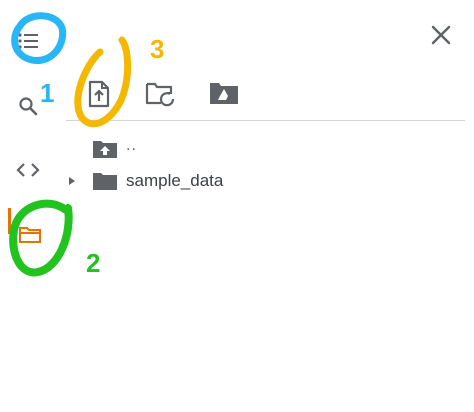  What do you see at coordinates (103, 82) in the screenshot?
I see `annotation-circle-yellow` at bounding box center [103, 82].